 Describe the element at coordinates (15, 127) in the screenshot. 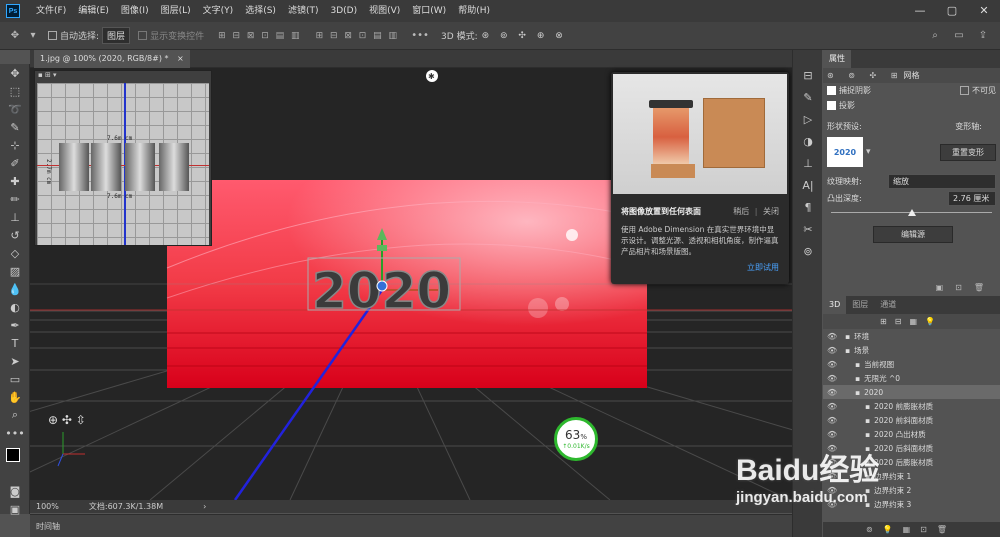

I see `quick-select-tool-icon: ✎` at that location.